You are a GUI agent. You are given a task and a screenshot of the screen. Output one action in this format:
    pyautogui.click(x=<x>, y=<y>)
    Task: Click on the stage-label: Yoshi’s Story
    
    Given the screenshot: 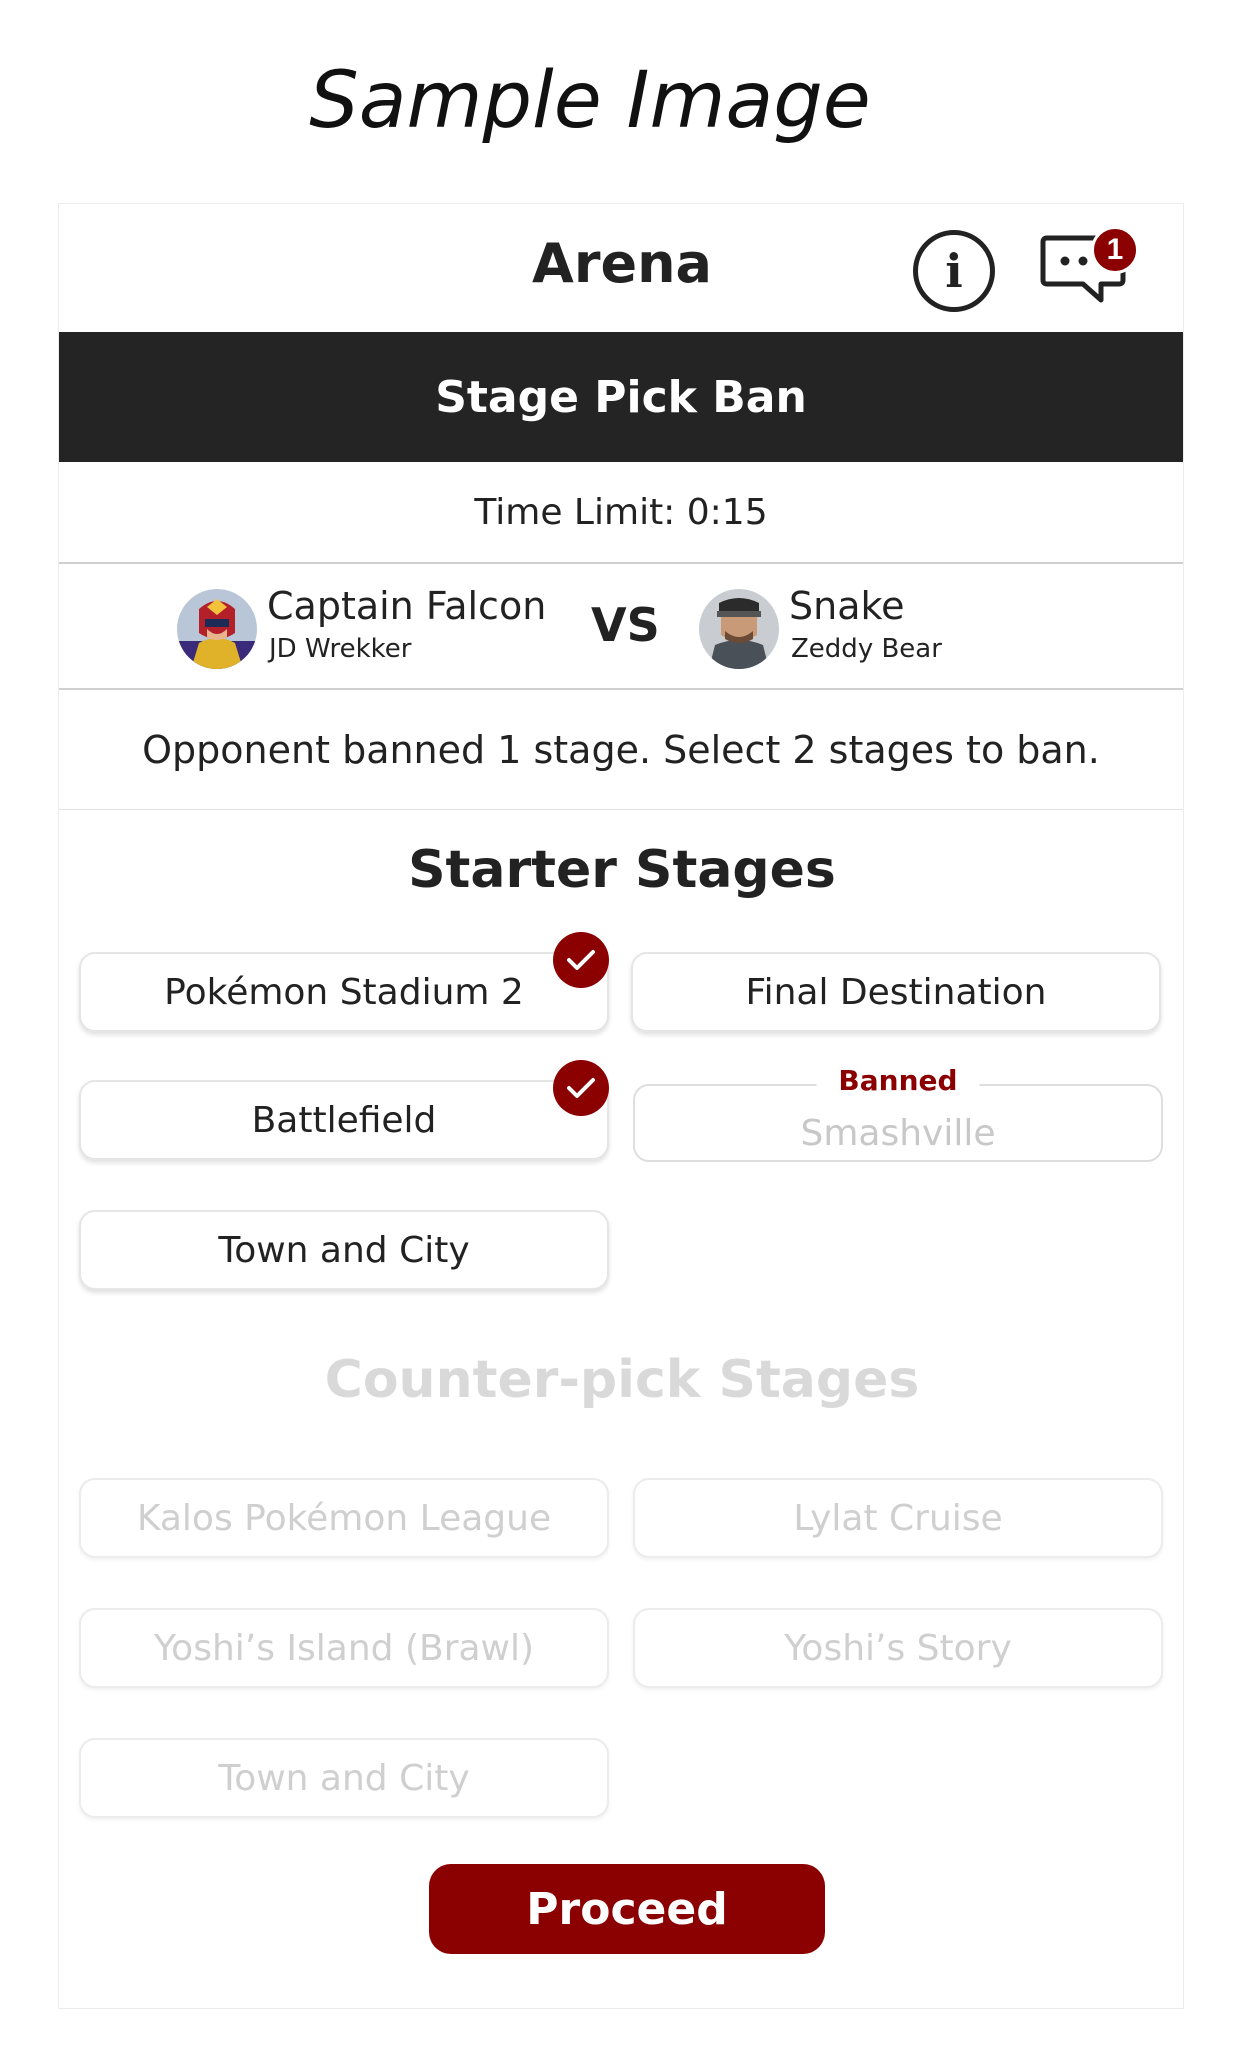 What is the action you would take?
    pyautogui.click(x=898, y=1648)
    